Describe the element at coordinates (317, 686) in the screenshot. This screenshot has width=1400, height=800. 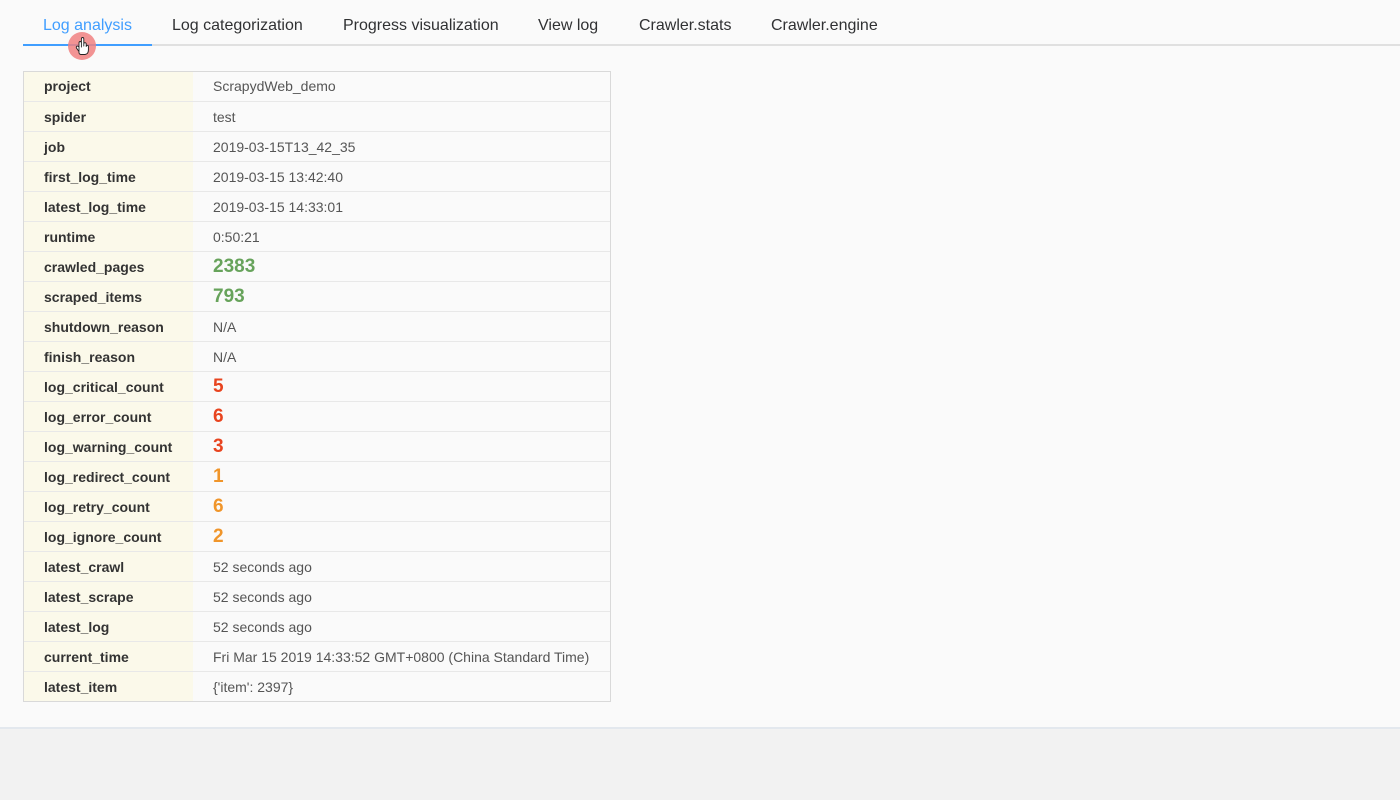
I see `stat-row-latest-item: latest_item {'item': 2397}` at that location.